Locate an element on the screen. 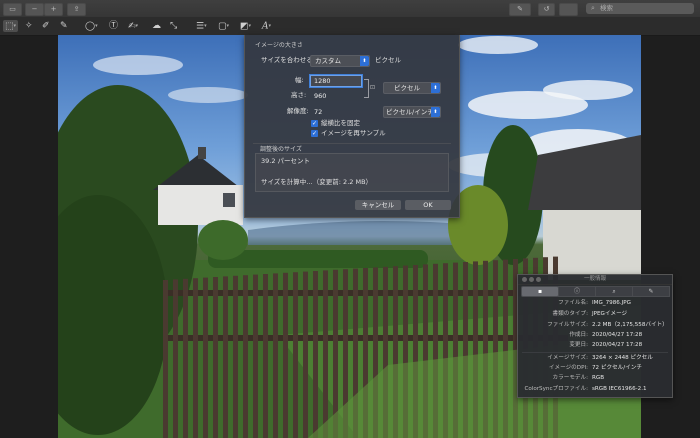 This screenshot has height=438, width=700. row-value: RGB is located at coordinates (598, 378).